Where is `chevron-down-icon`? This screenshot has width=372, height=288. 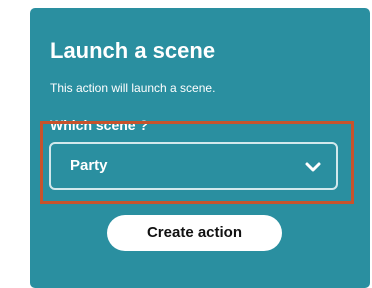
chevron-down-icon is located at coordinates (313, 167).